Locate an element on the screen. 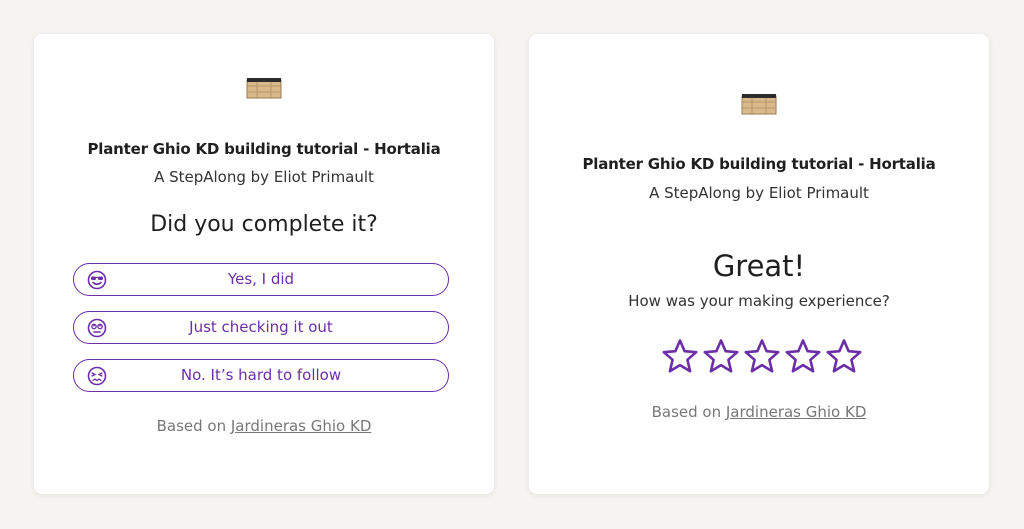  star-rating is located at coordinates (764, 358).